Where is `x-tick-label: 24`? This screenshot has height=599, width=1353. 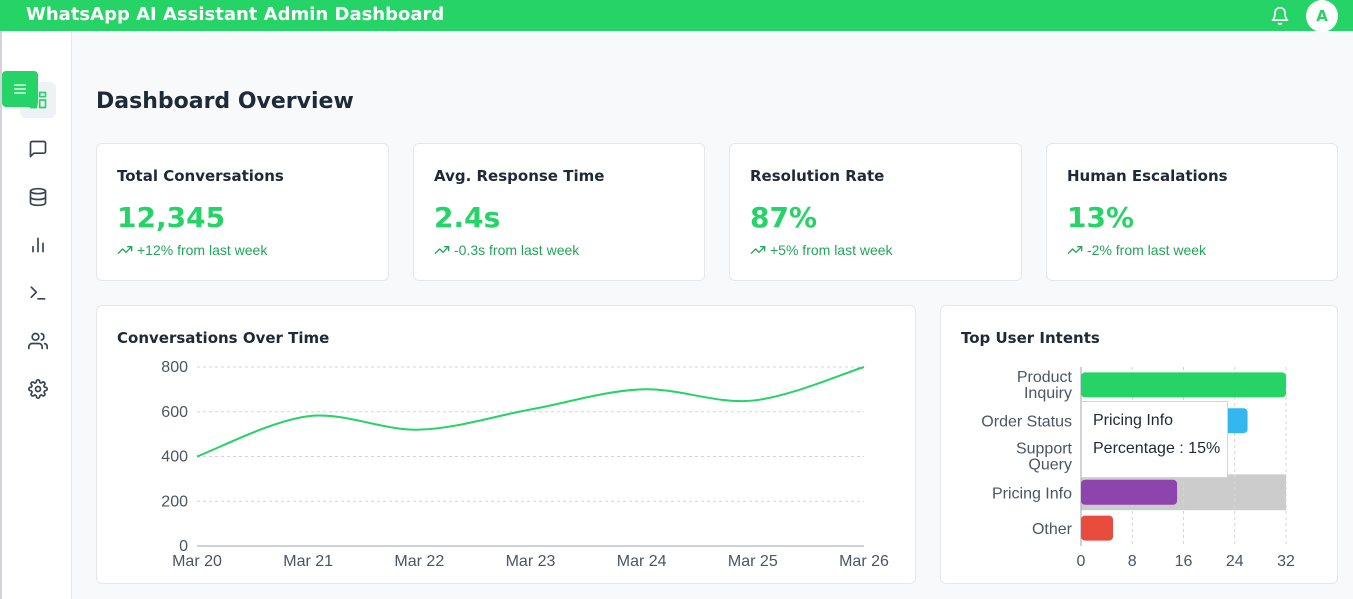 x-tick-label: 24 is located at coordinates (1235, 561).